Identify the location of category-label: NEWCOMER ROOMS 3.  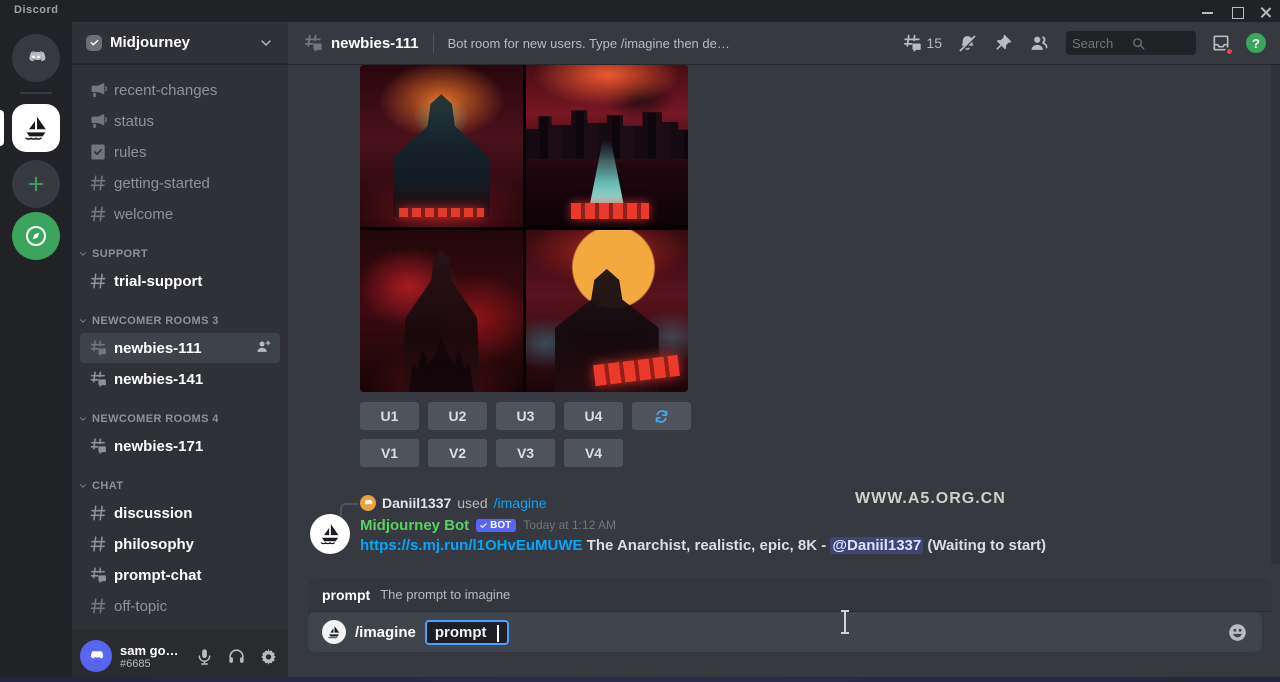
(155, 321).